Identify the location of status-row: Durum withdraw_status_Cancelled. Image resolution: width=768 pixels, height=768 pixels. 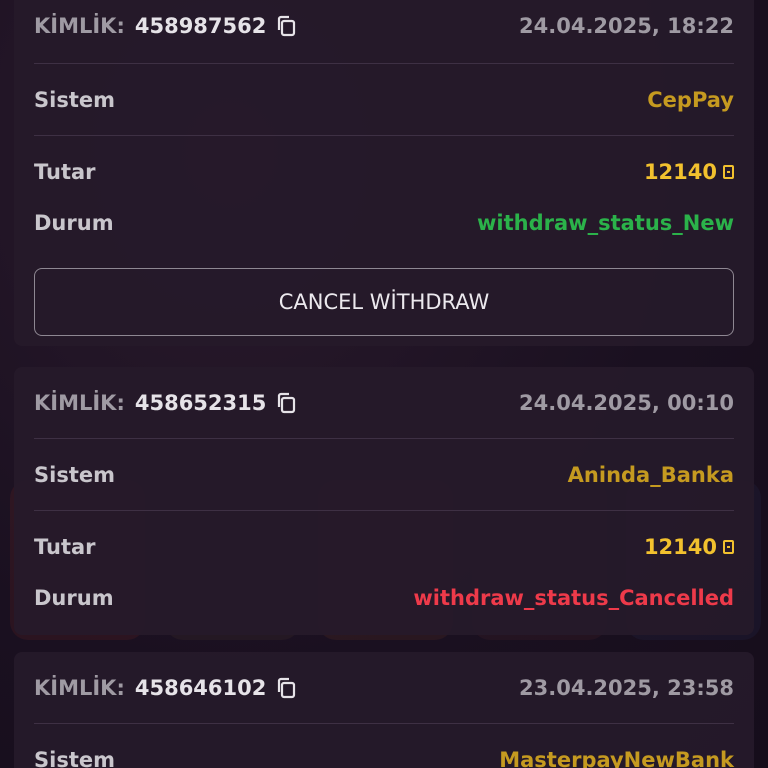
(384, 598).